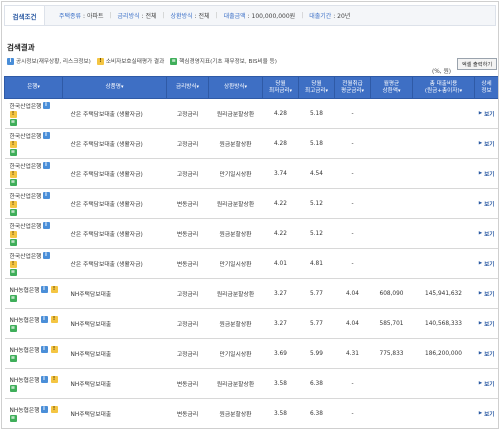 The height and width of the screenshot is (430, 500). Describe the element at coordinates (316, 87) in the screenshot. I see `column-header: 당월 최고금리▾` at that location.